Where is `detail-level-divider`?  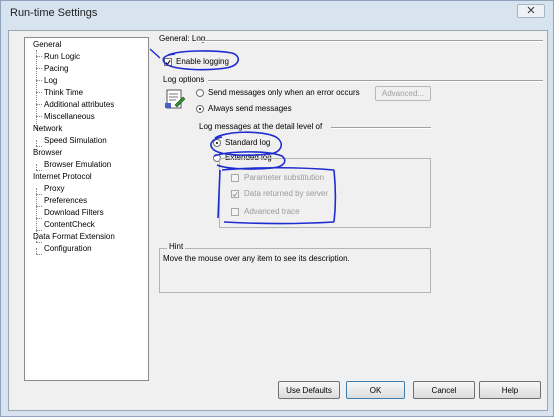
detail-level-divider is located at coordinates (381, 128).